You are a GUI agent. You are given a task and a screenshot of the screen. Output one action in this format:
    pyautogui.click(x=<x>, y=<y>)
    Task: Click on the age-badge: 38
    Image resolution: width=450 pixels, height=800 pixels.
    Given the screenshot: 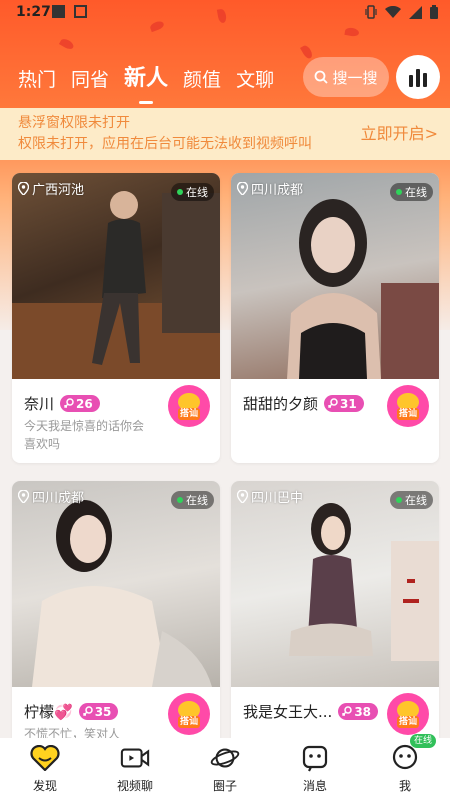 What is the action you would take?
    pyautogui.click(x=358, y=711)
    